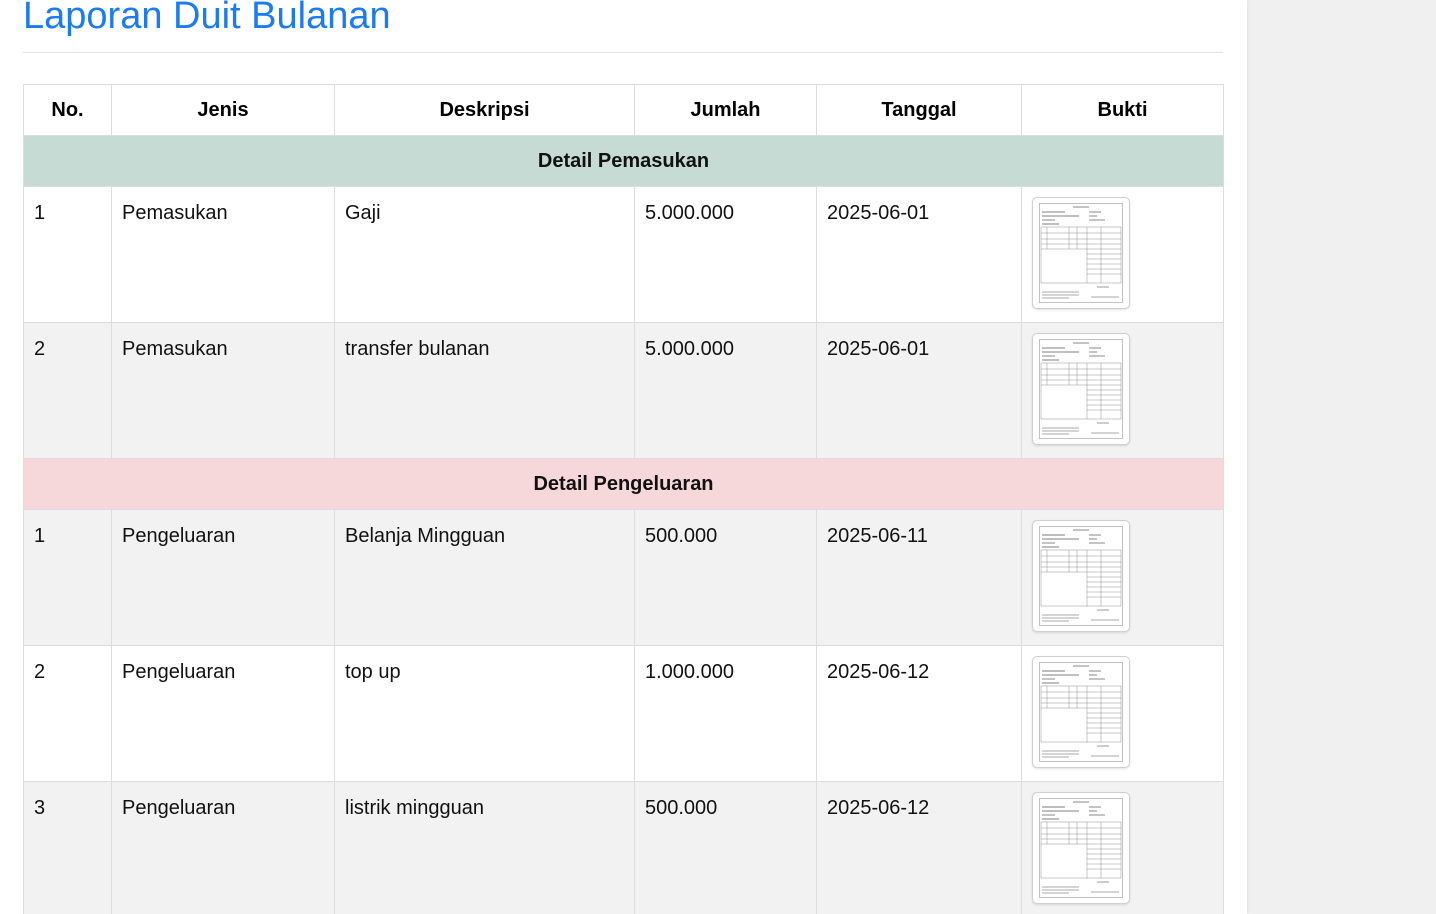  Describe the element at coordinates (484, 577) in the screenshot. I see `row-deskripsi: Belanja Mingguan` at that location.